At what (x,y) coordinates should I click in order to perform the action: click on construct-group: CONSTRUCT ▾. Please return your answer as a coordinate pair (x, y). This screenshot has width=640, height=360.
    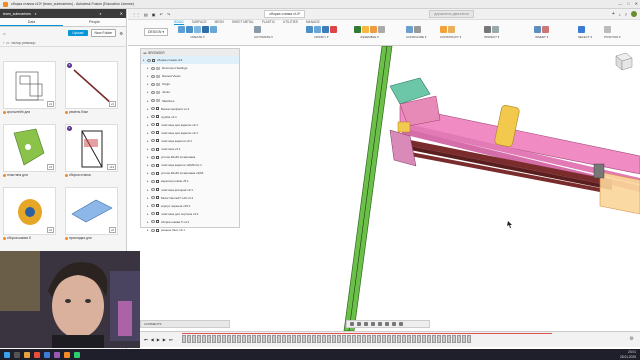
    Looking at the image, I should click on (450, 35).